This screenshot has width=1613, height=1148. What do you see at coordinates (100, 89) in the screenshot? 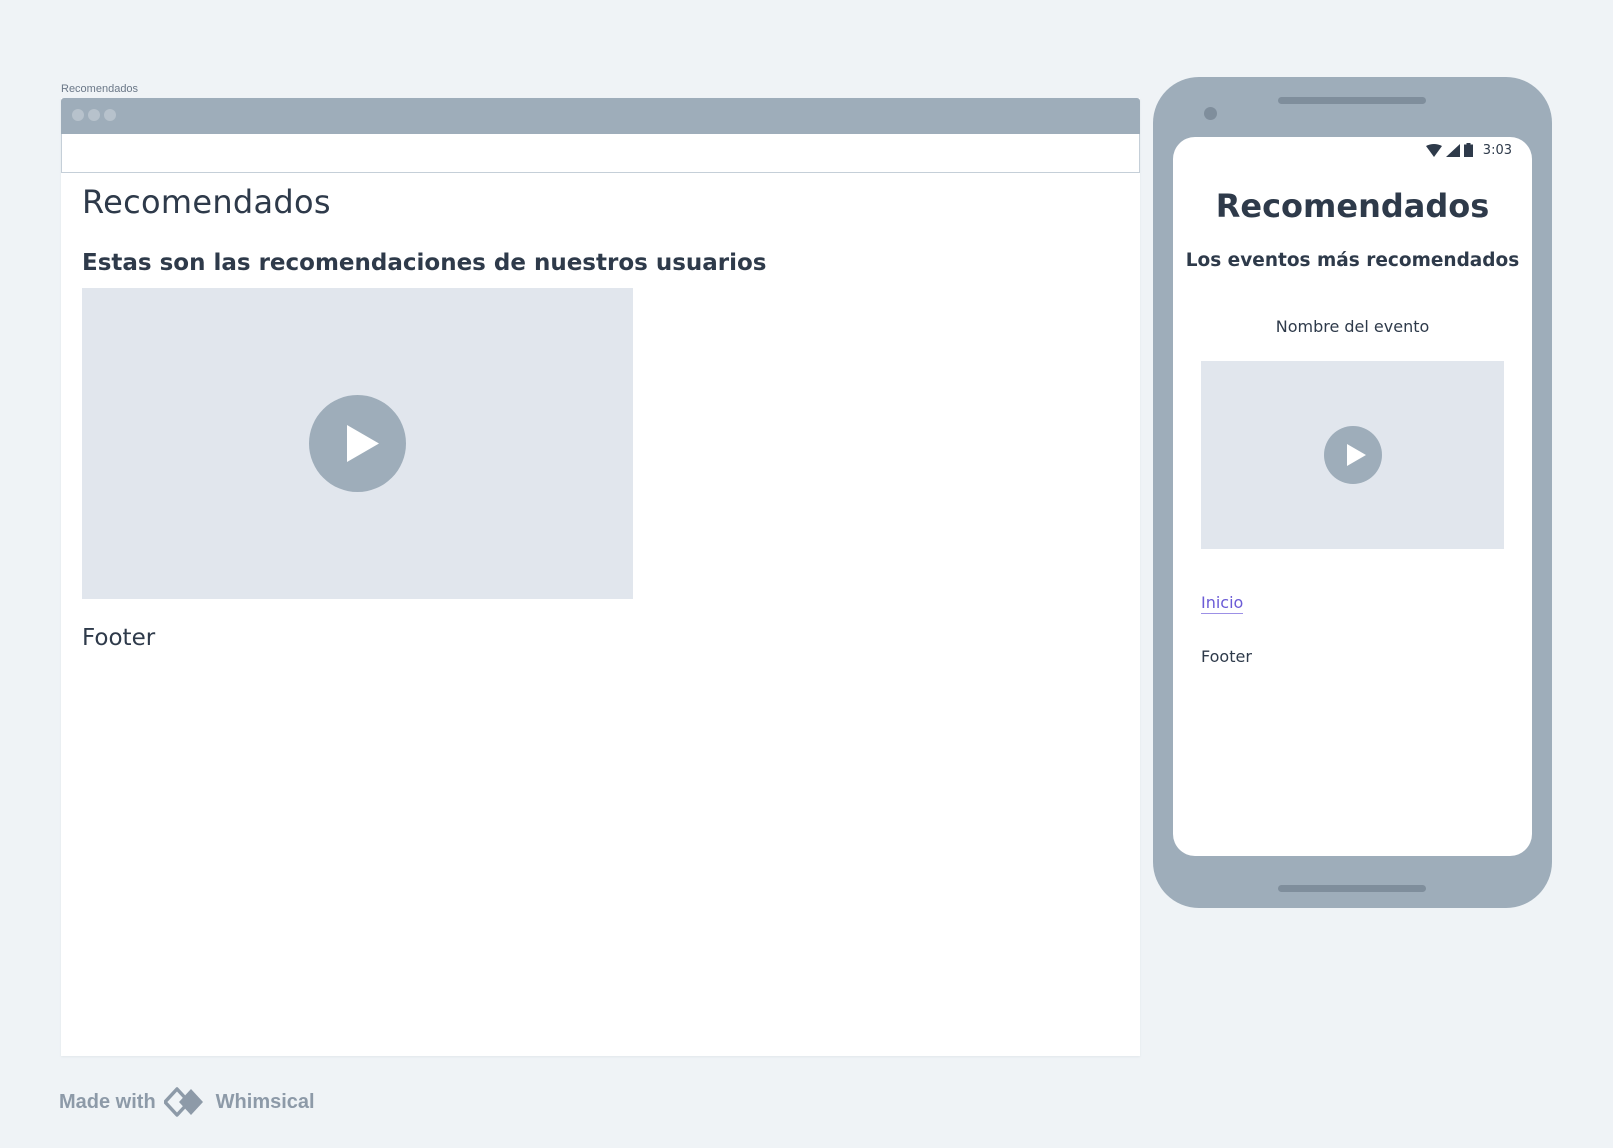
I see `frame-label: Recomendados` at bounding box center [100, 89].